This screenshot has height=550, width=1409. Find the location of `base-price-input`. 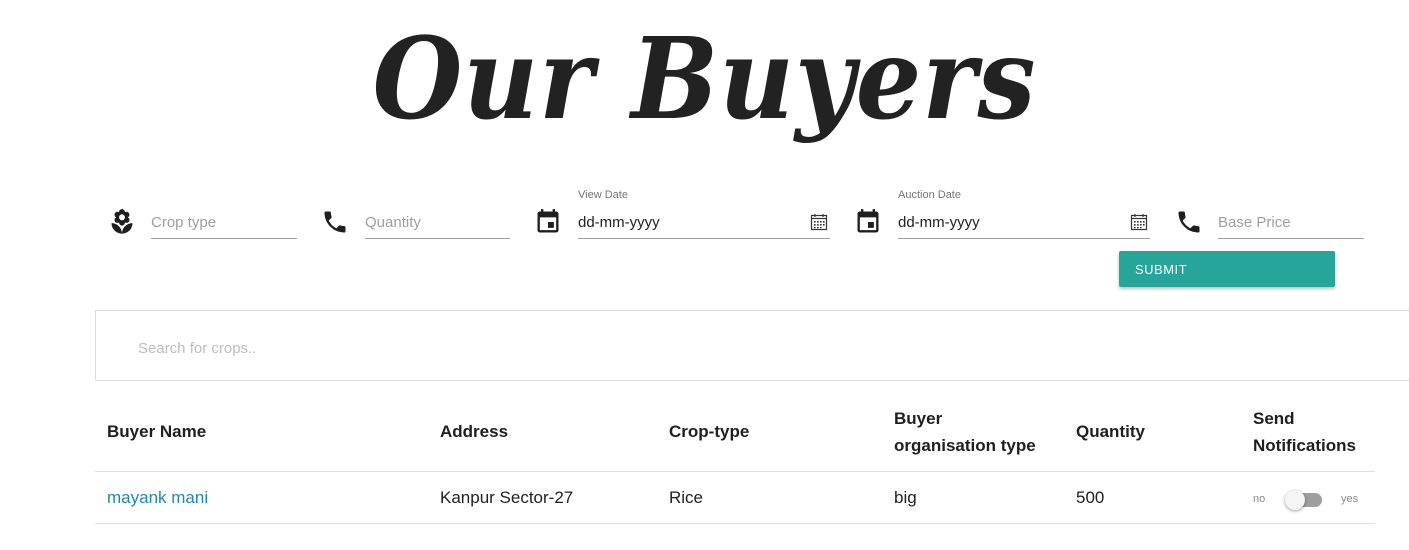

base-price-input is located at coordinates (1291, 222).